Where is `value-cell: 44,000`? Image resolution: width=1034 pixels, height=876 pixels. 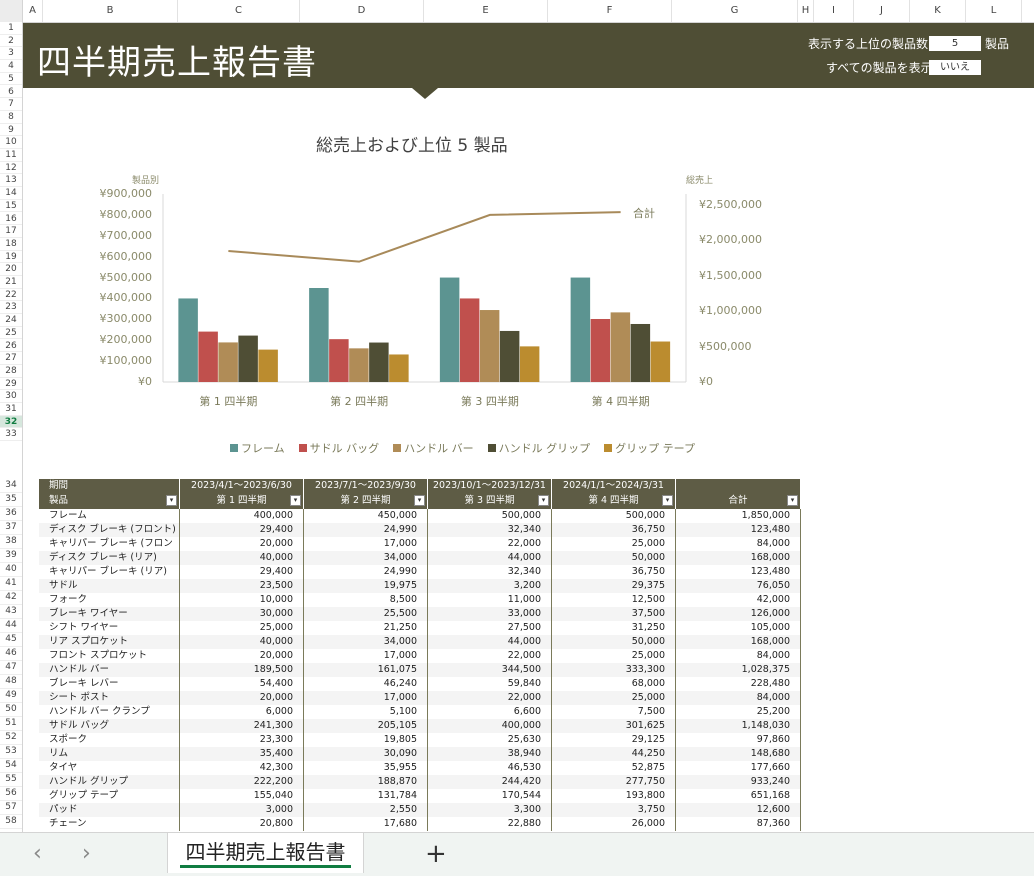
value-cell: 44,000 is located at coordinates (490, 558).